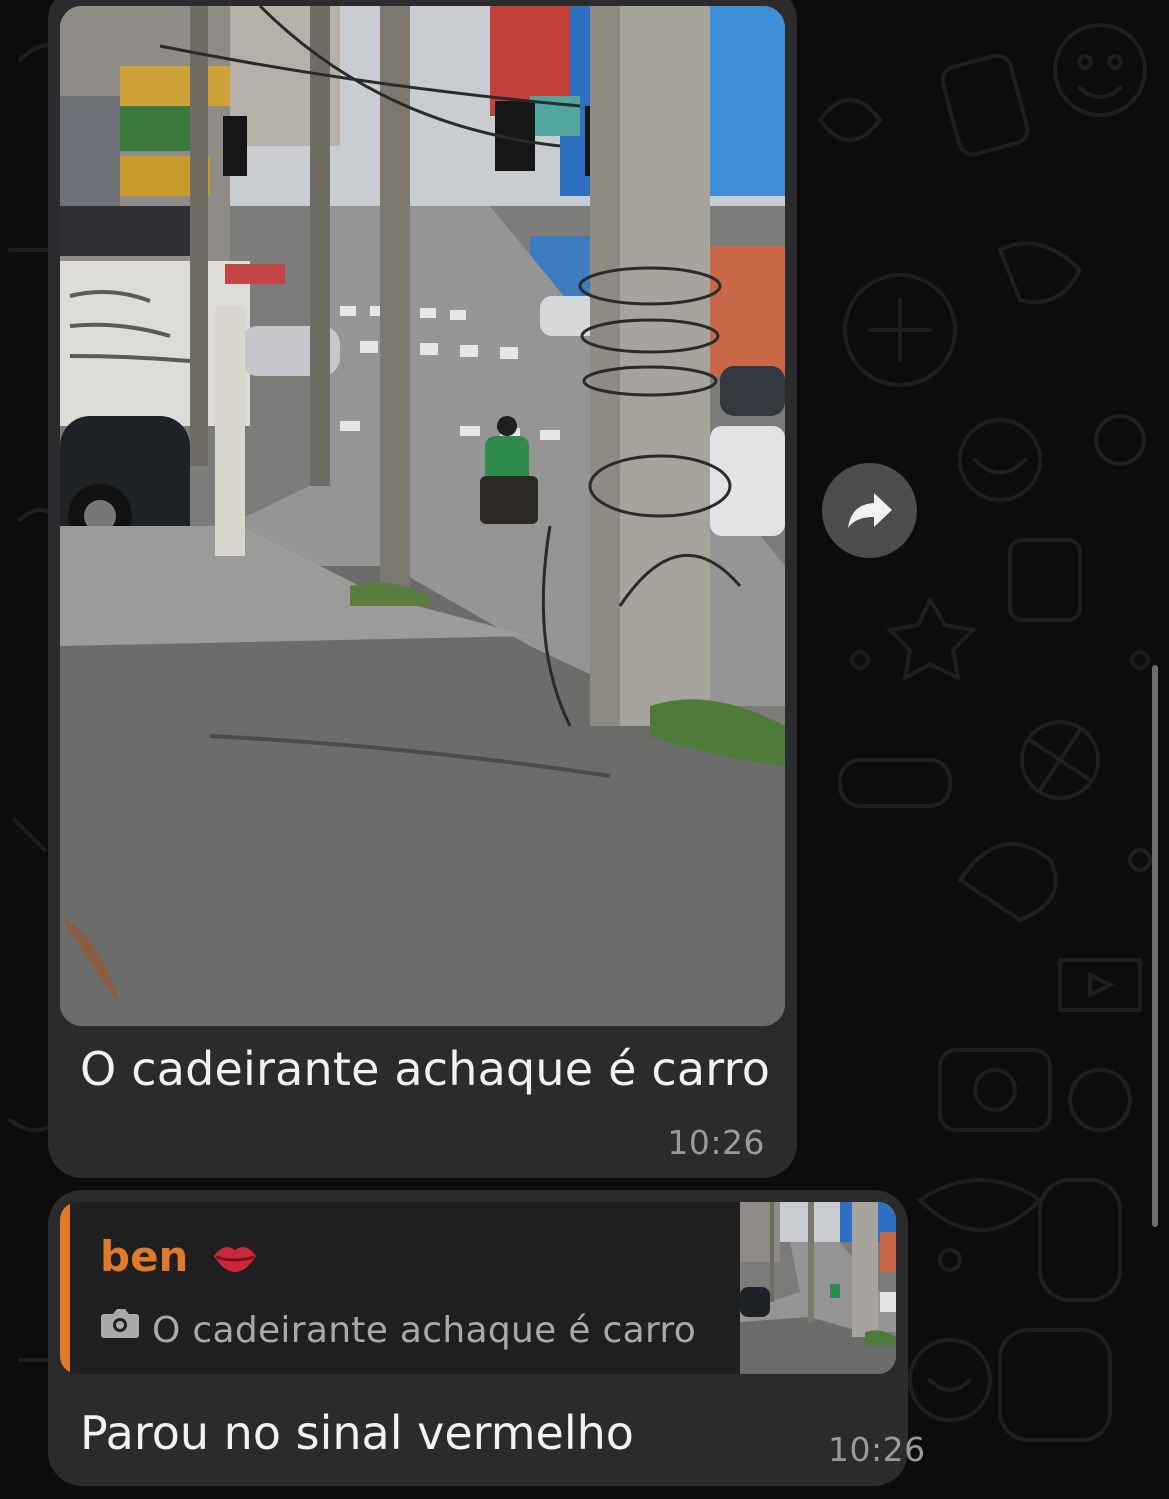  What do you see at coordinates (424, 1330) in the screenshot?
I see `quoted-text: O cadeirante achaque é carro` at bounding box center [424, 1330].